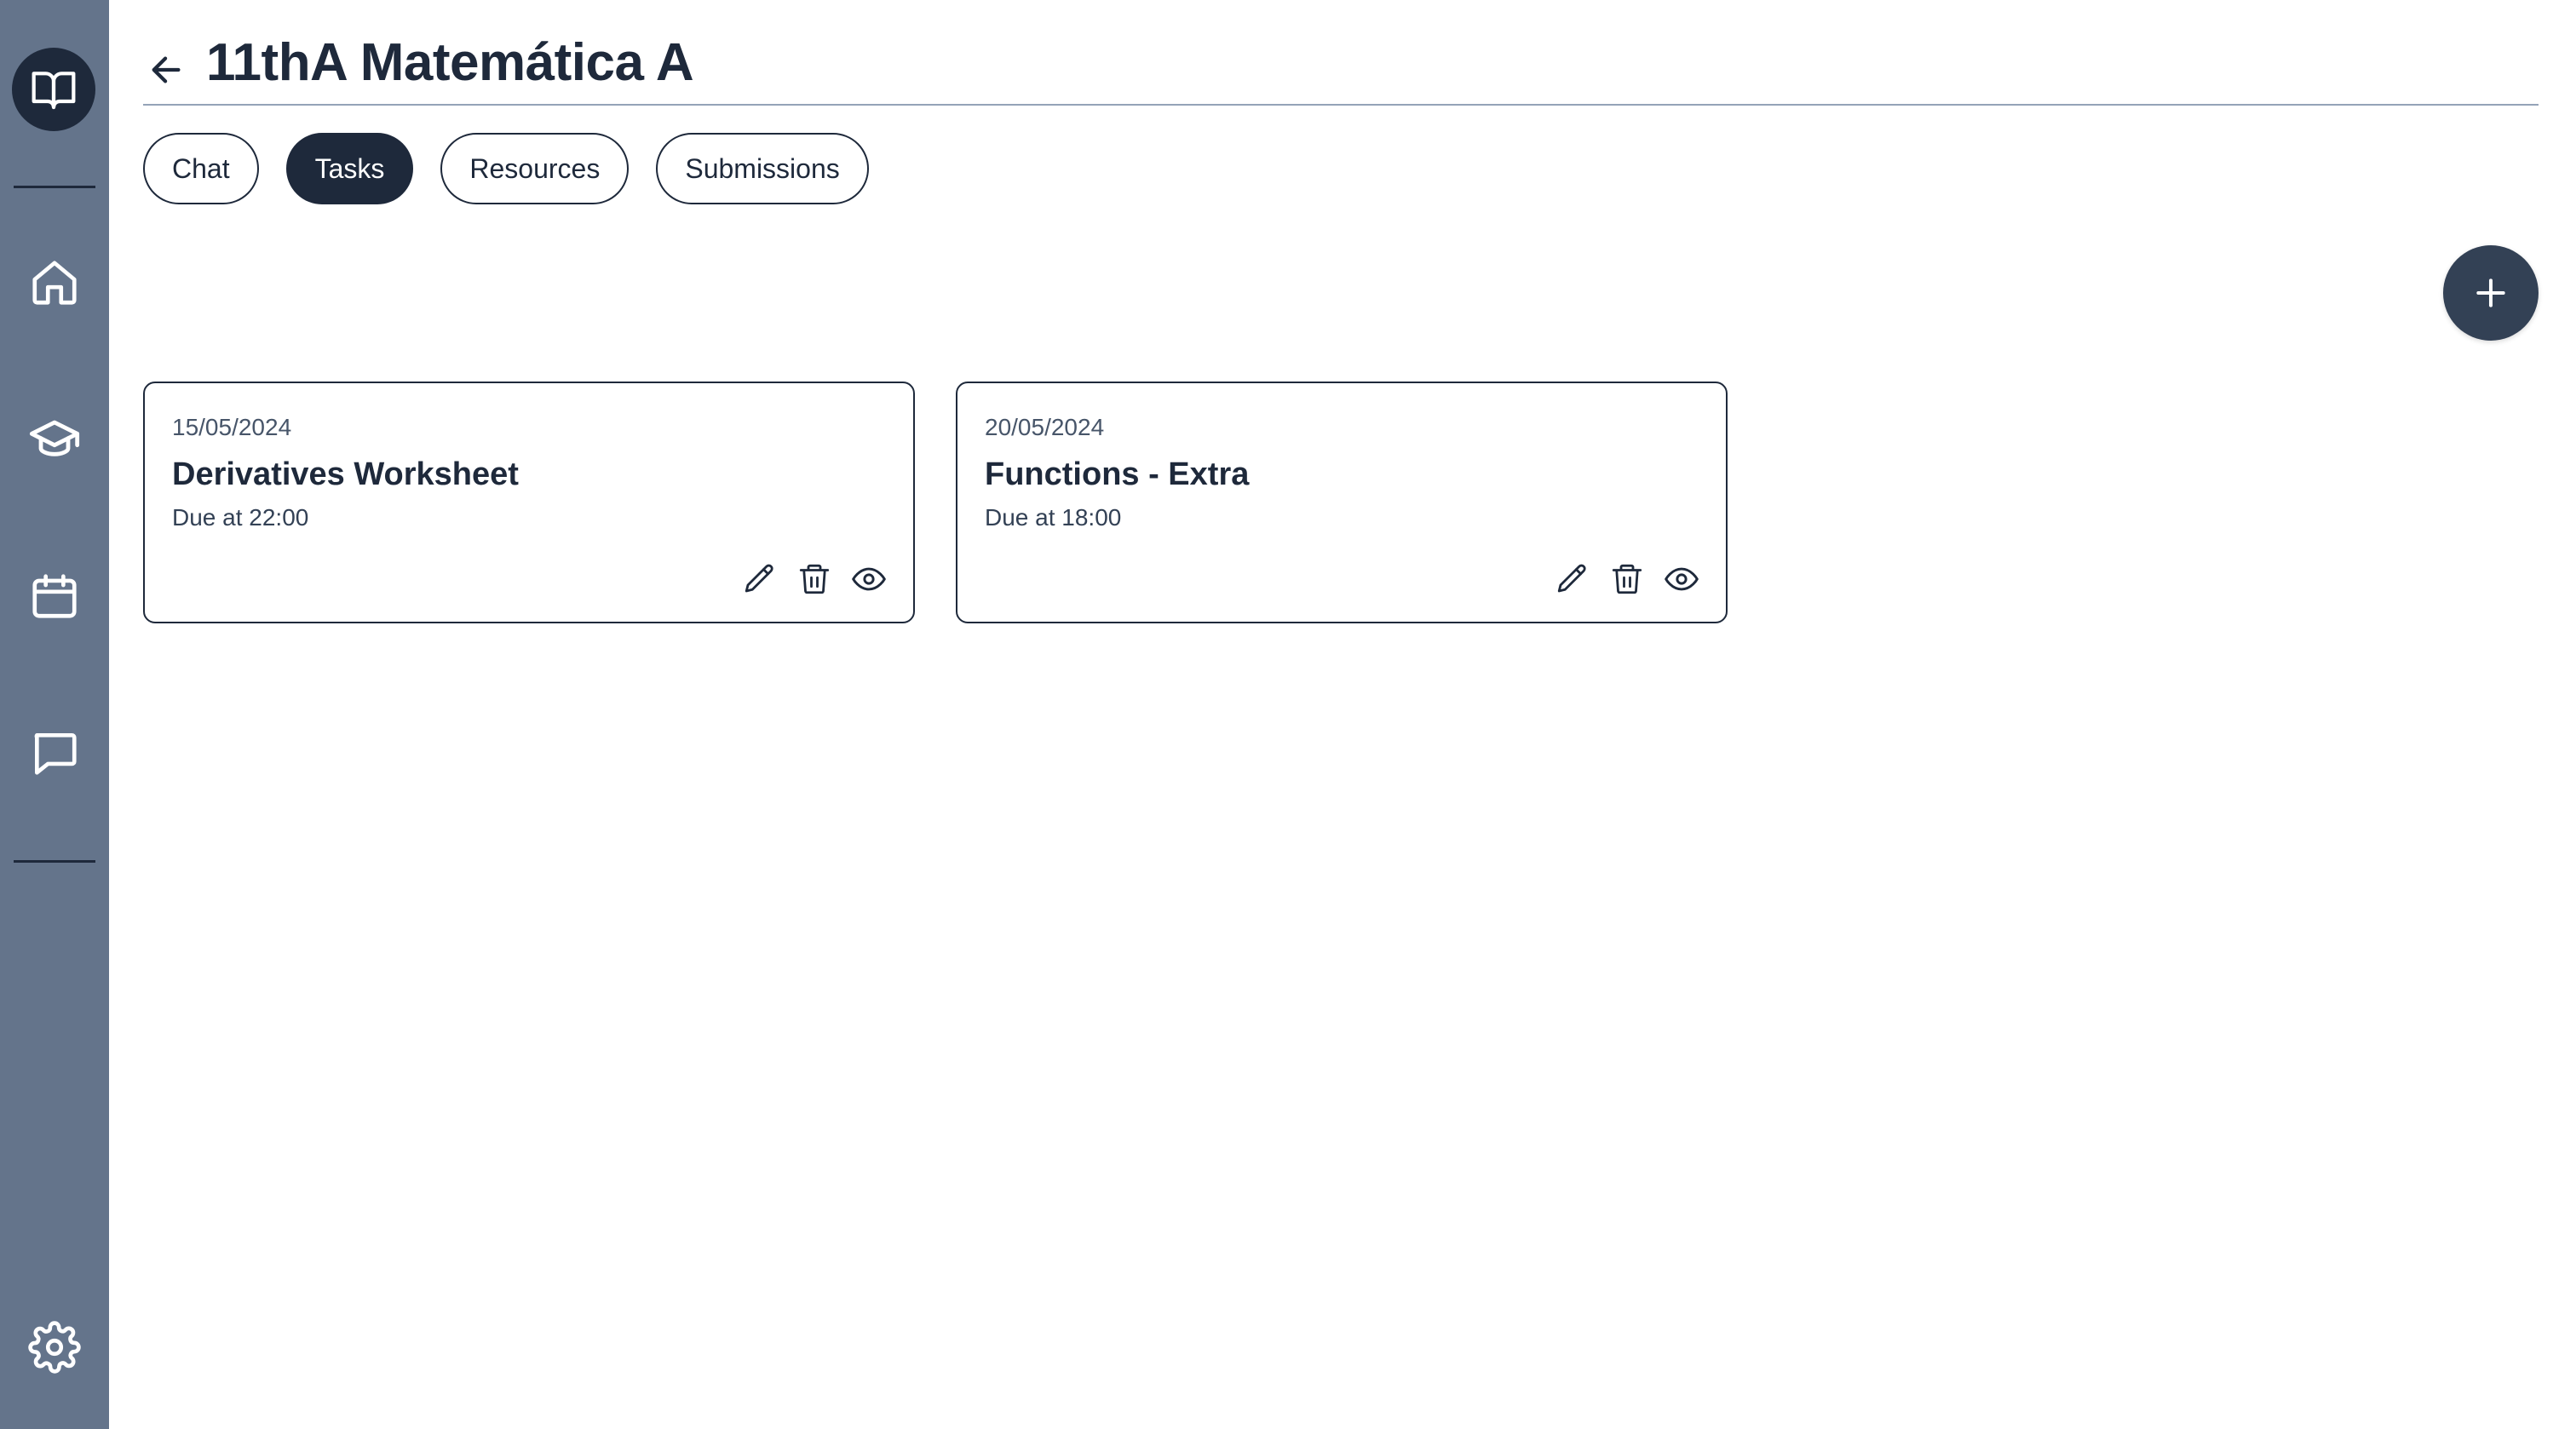  What do you see at coordinates (346, 474) in the screenshot?
I see `task-title: Derivatives Worksheet` at bounding box center [346, 474].